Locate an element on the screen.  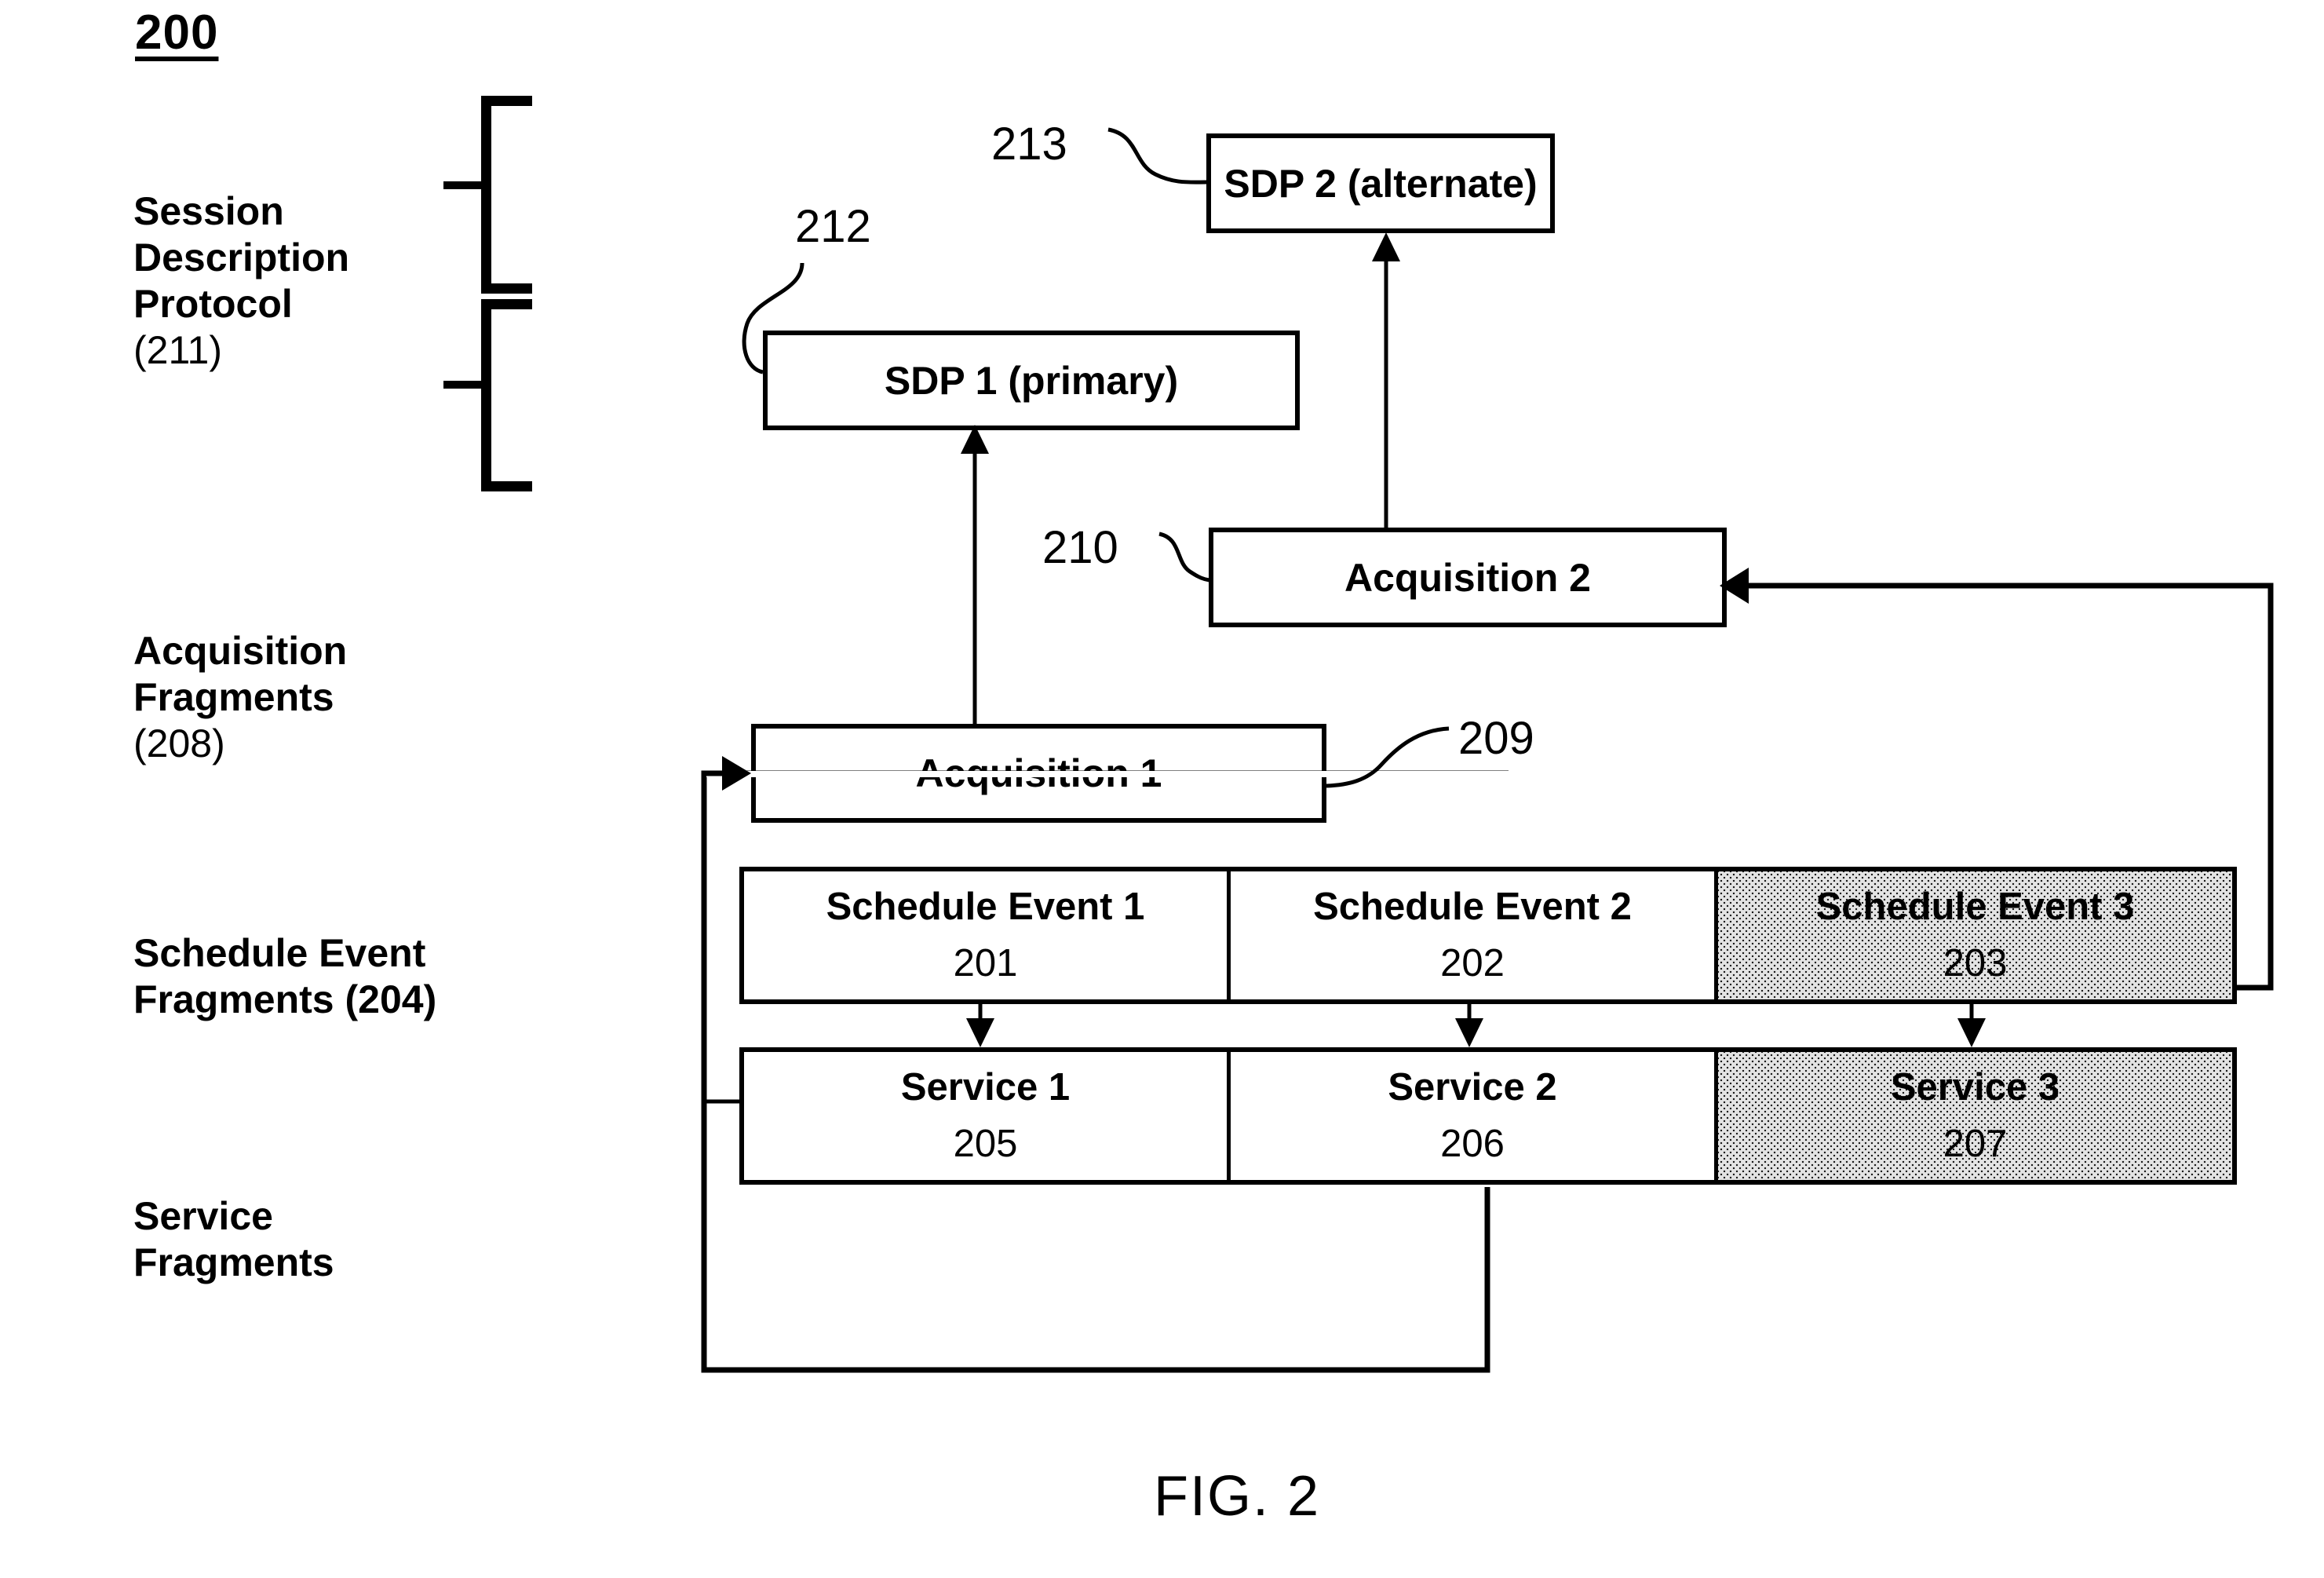
box-label: Acquisition 2 is located at coordinates (1468, 577).